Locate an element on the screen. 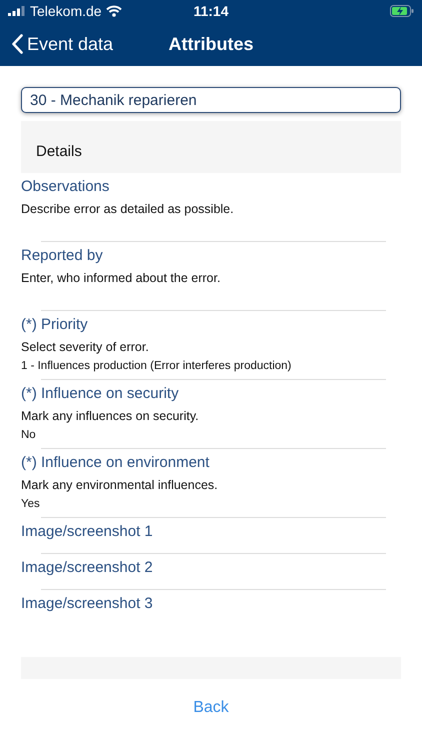  field-hint: Enter, who informed about the error. is located at coordinates (121, 278).